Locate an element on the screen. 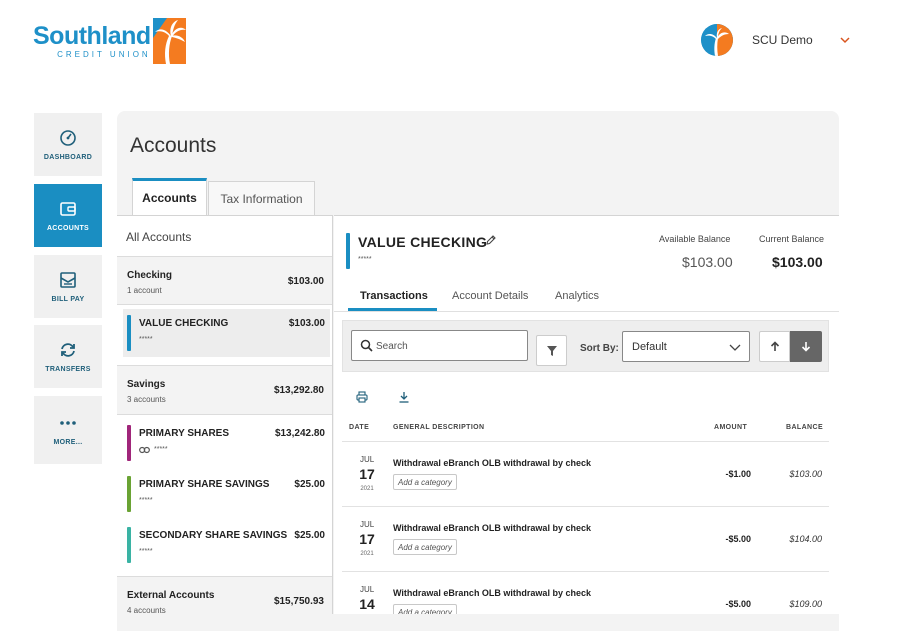  account-balance: $25.00 is located at coordinates (309, 535).